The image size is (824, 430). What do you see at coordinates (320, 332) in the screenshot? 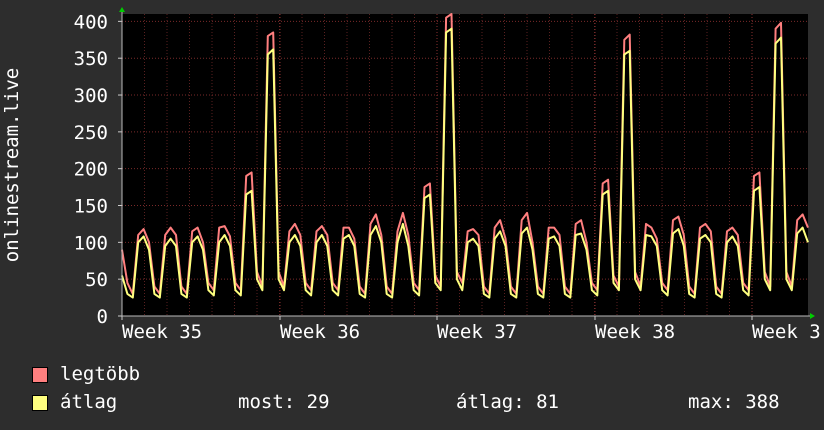
I see `x-tick-label: Week 36` at bounding box center [320, 332].